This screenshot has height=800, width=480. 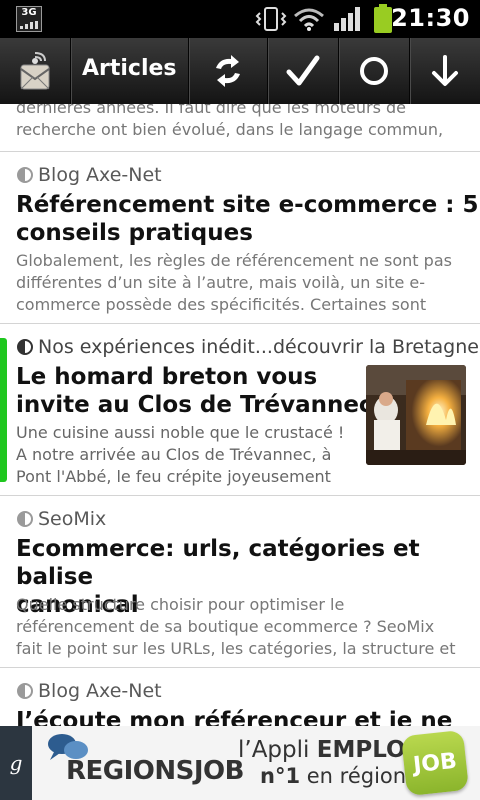 I want to click on network-3g-icon: 3G, so click(x=29, y=19).